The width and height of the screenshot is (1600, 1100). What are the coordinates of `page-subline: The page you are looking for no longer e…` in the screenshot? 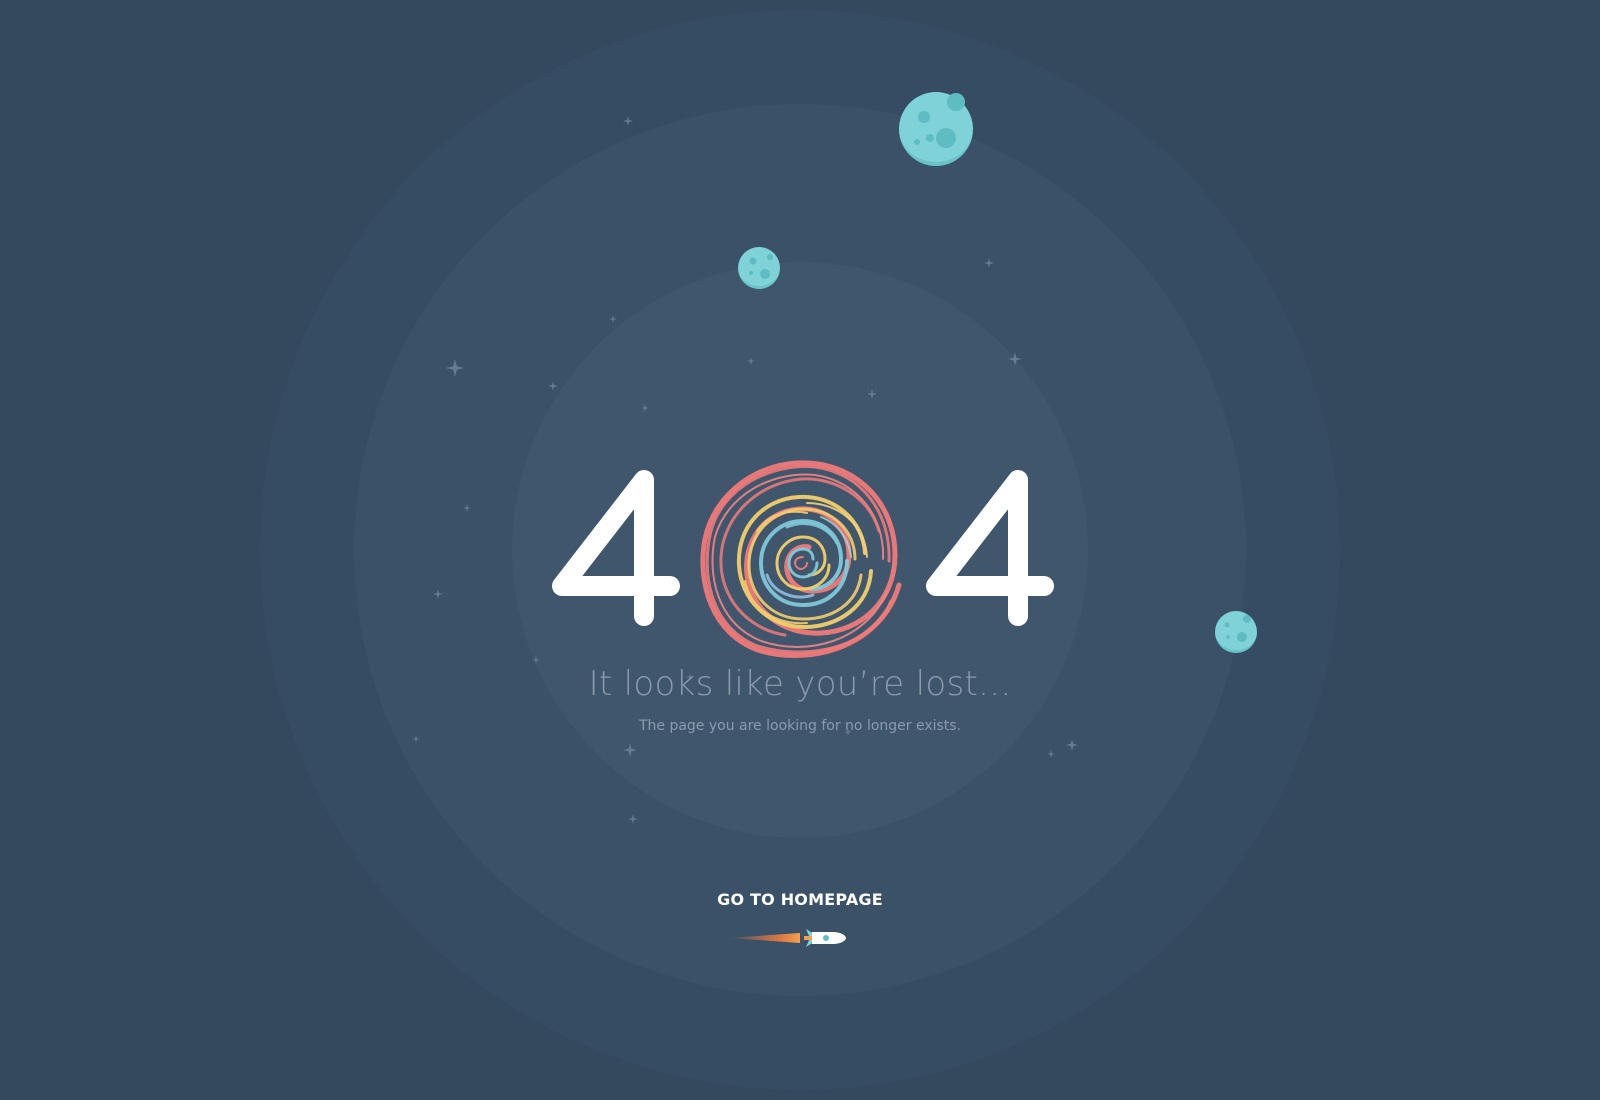 It's located at (800, 726).